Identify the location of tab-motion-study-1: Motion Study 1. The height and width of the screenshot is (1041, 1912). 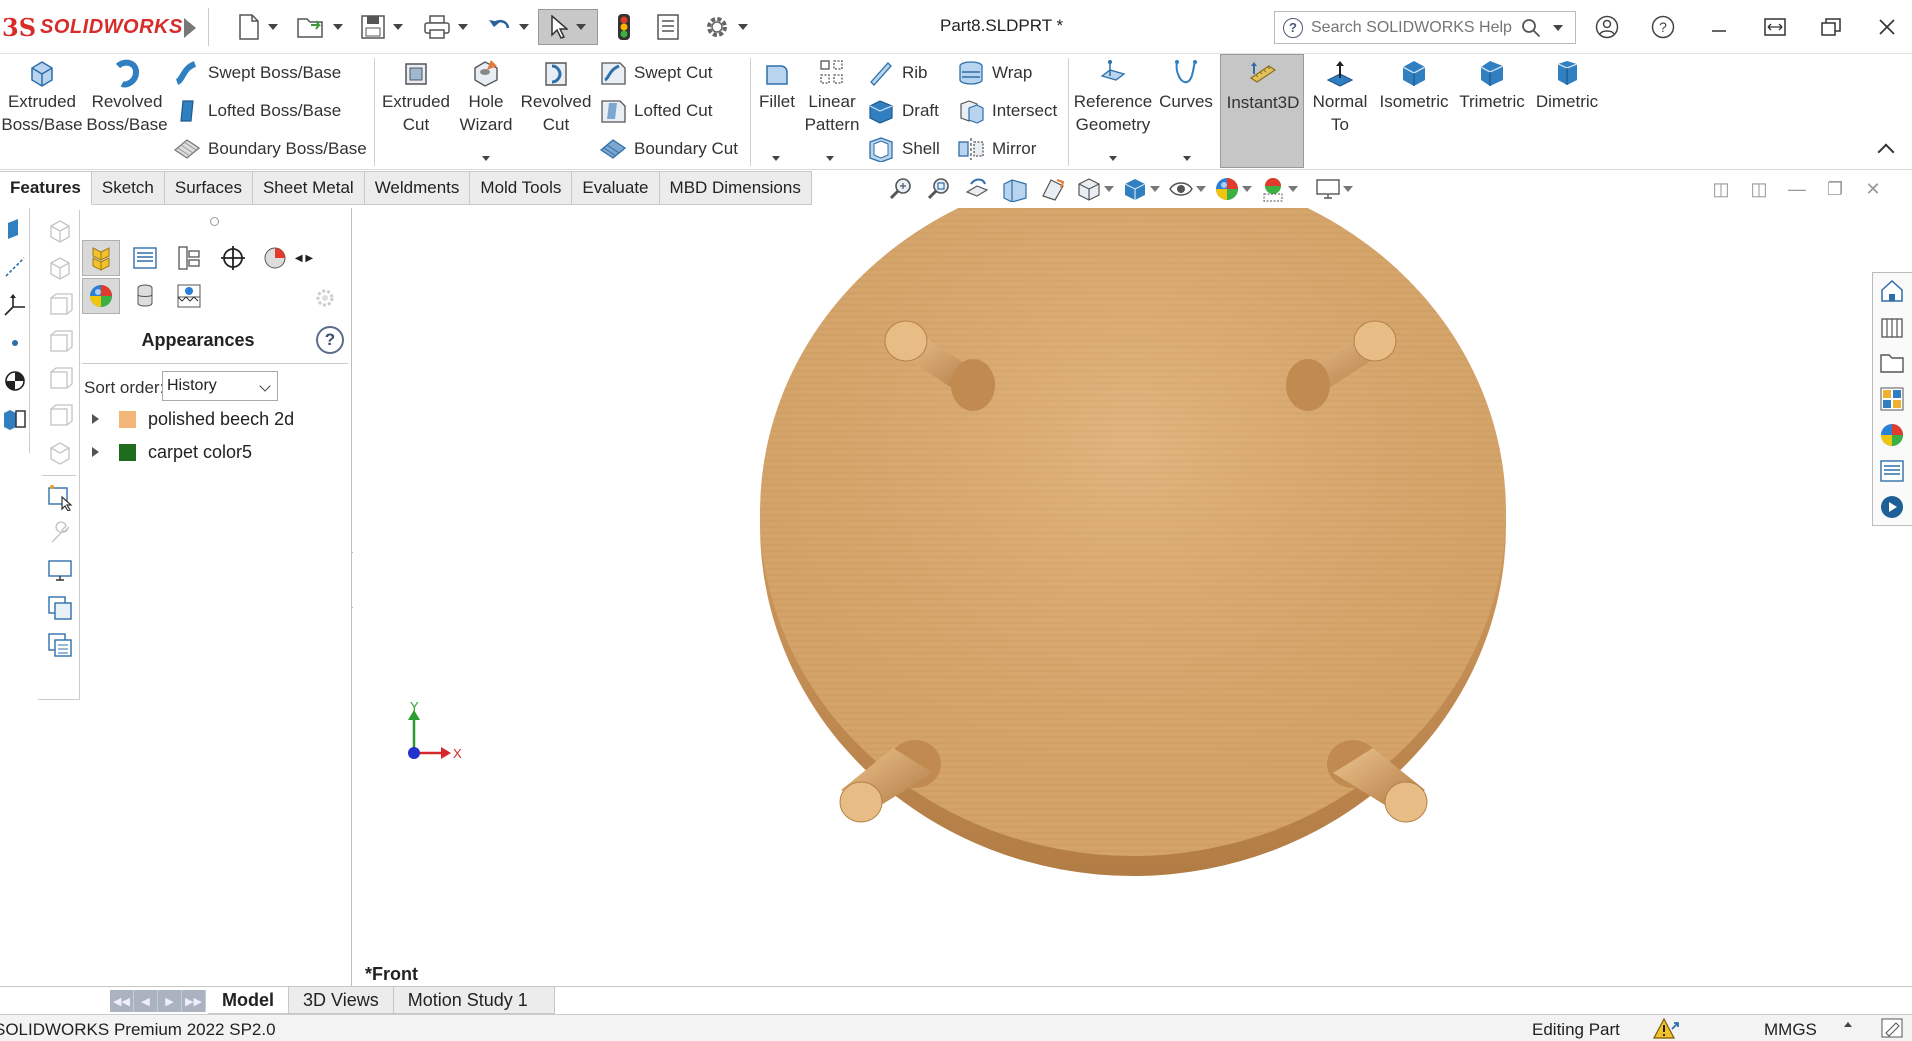
(474, 1000).